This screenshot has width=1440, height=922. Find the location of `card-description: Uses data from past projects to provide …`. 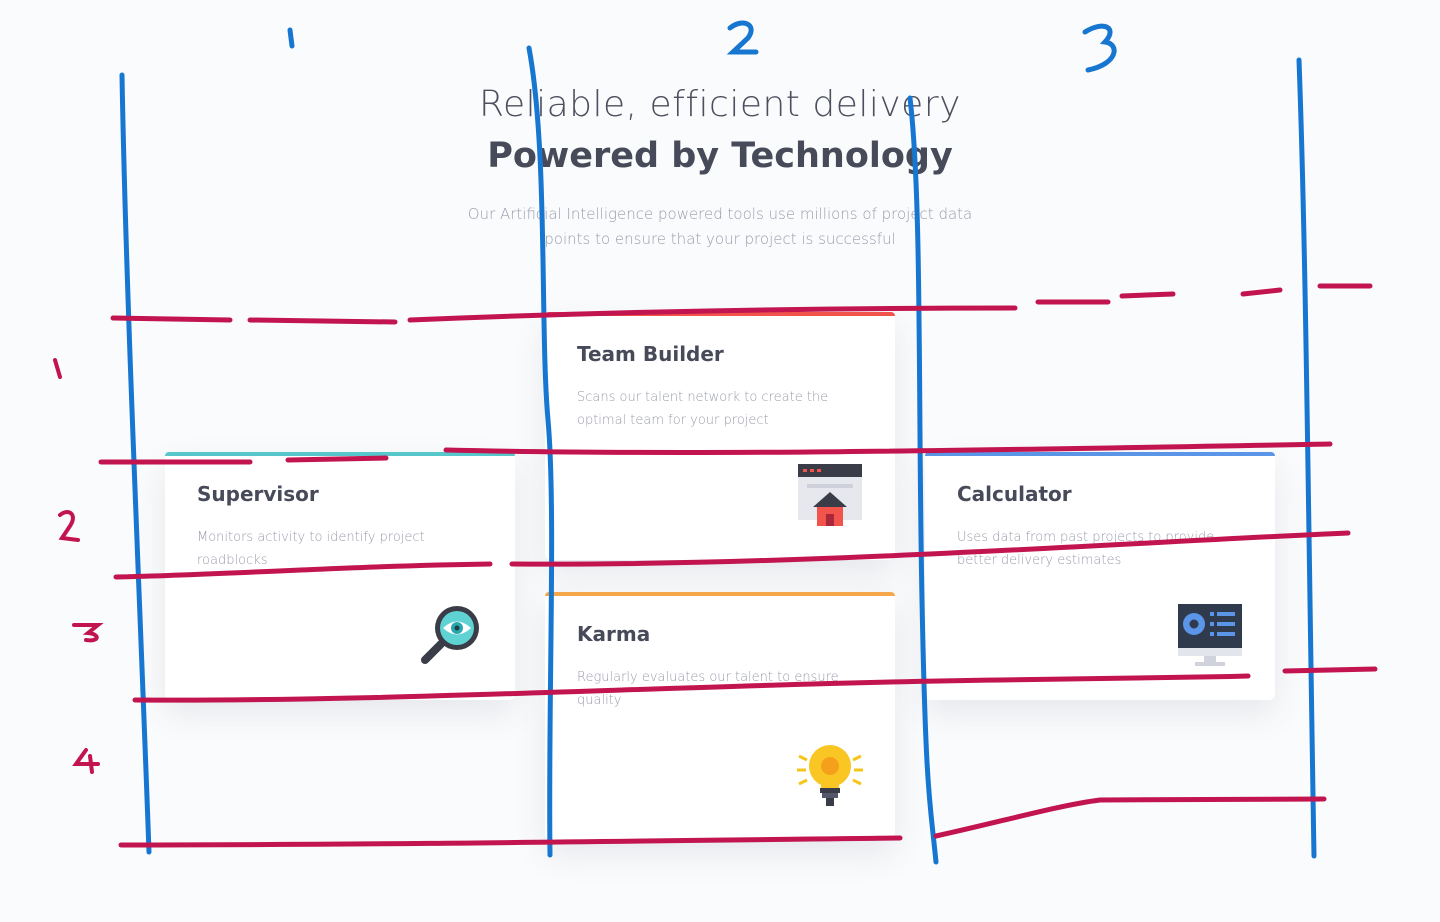

card-description: Uses data from past projects to provide … is located at coordinates (1086, 549).